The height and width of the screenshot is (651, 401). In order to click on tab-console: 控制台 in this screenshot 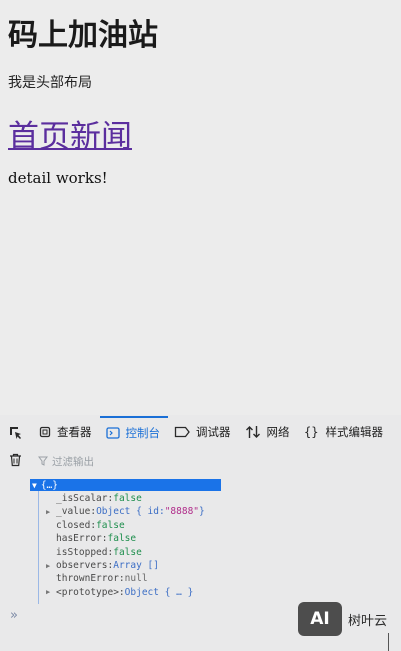, I will do `click(133, 432)`.